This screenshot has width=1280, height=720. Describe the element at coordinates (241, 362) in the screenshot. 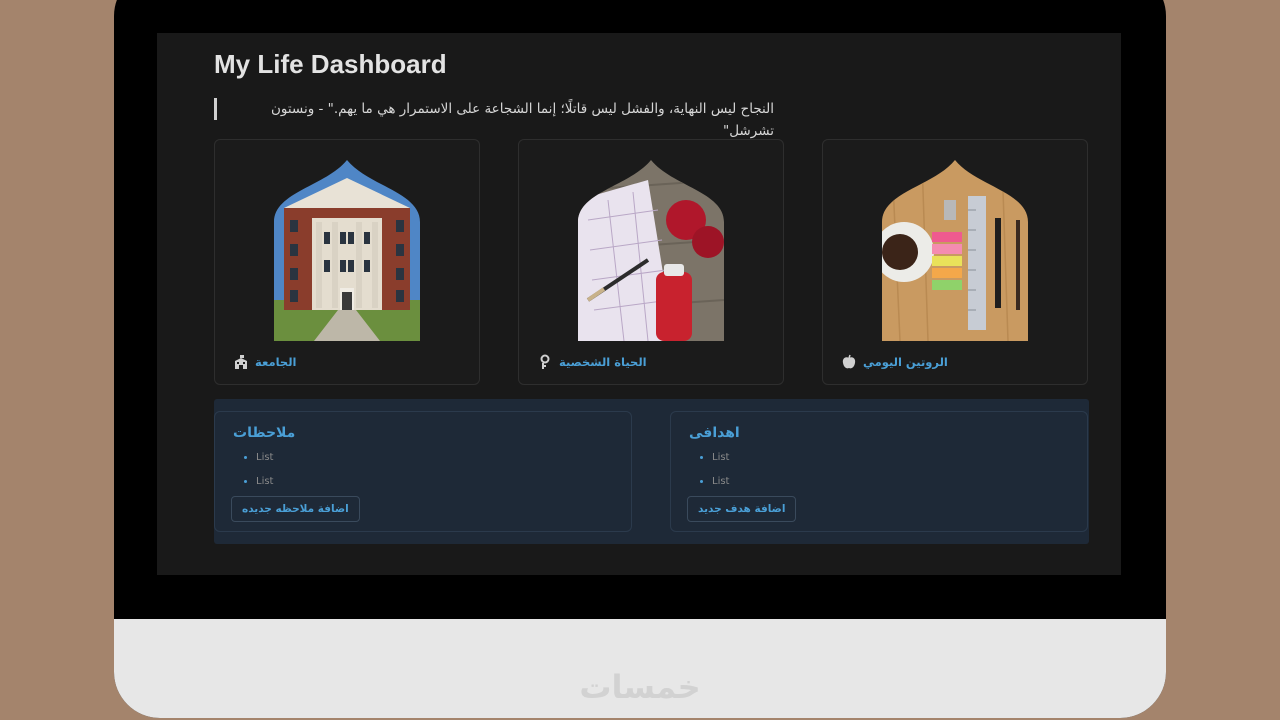

I see `school-icon` at that location.